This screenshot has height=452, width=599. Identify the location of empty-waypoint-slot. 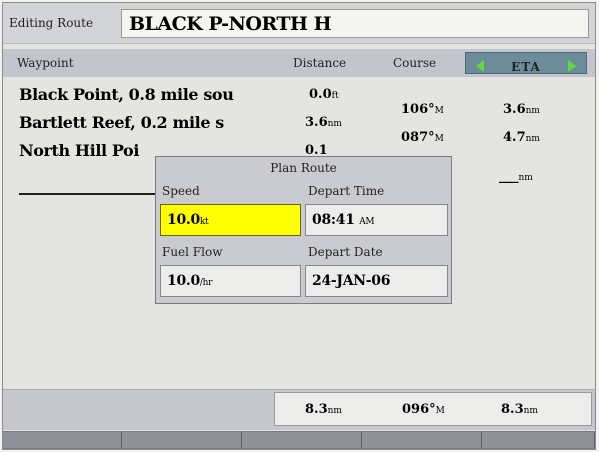
(89, 194).